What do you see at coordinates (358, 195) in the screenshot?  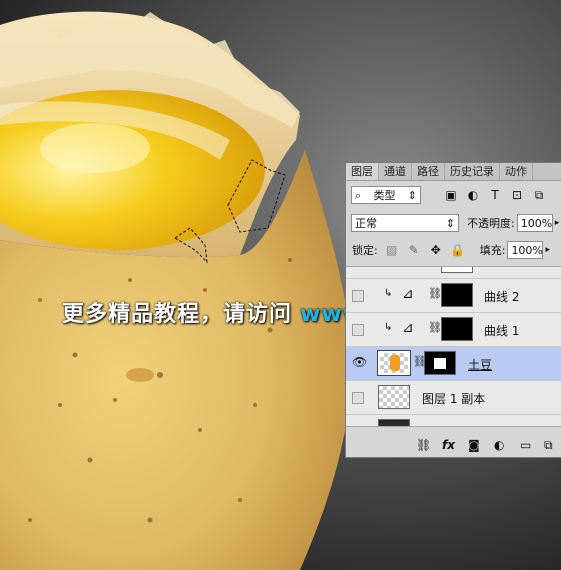 I see `search-icon: ⌕` at bounding box center [358, 195].